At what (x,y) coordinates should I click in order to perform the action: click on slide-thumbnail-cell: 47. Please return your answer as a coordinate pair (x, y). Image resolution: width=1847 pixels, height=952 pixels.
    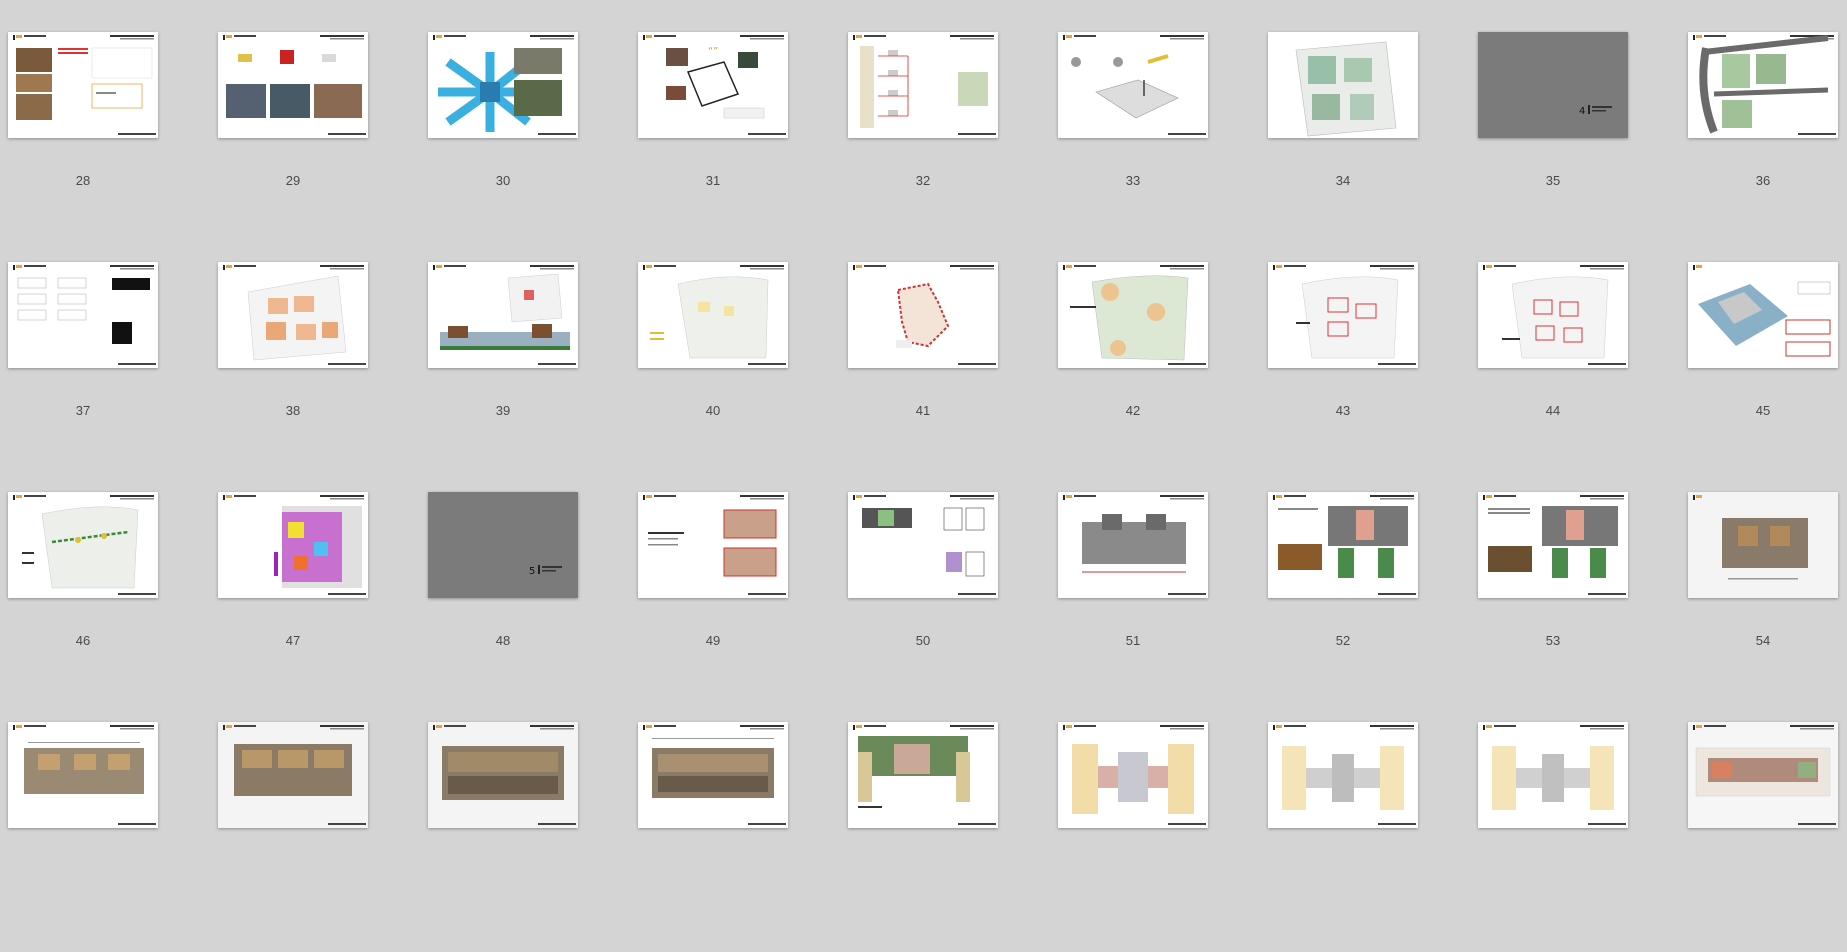
    Looking at the image, I should click on (323, 607).